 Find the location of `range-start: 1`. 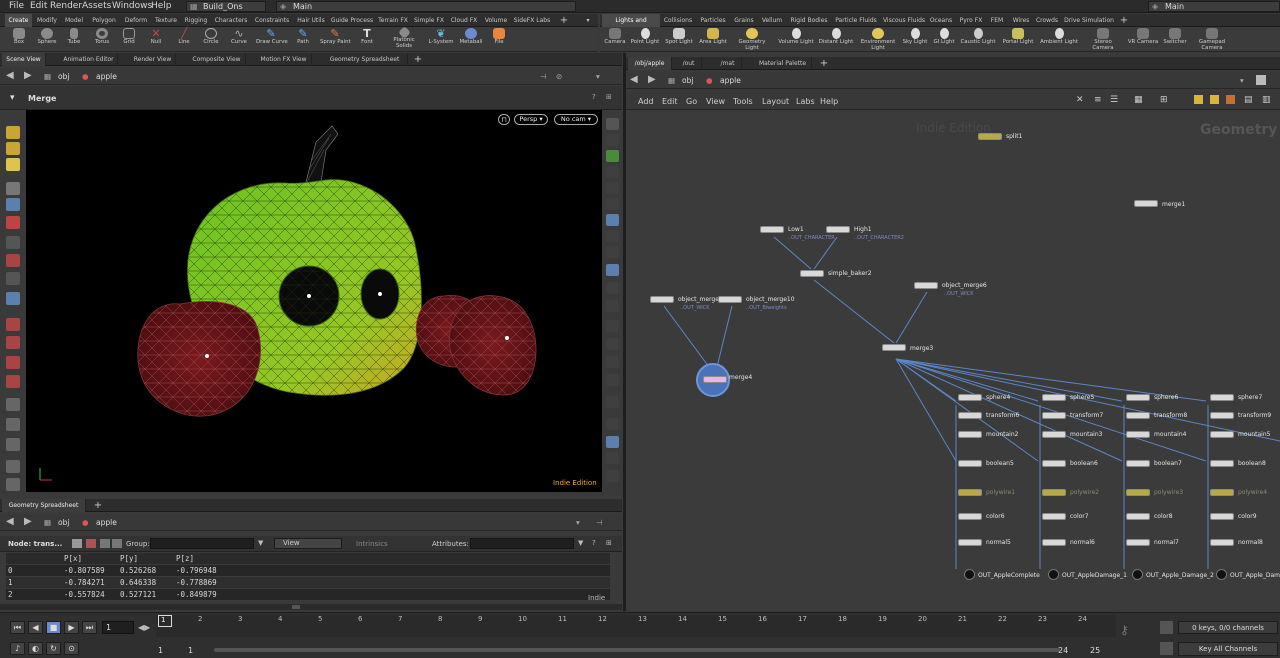

range-start: 1 is located at coordinates (160, 650).